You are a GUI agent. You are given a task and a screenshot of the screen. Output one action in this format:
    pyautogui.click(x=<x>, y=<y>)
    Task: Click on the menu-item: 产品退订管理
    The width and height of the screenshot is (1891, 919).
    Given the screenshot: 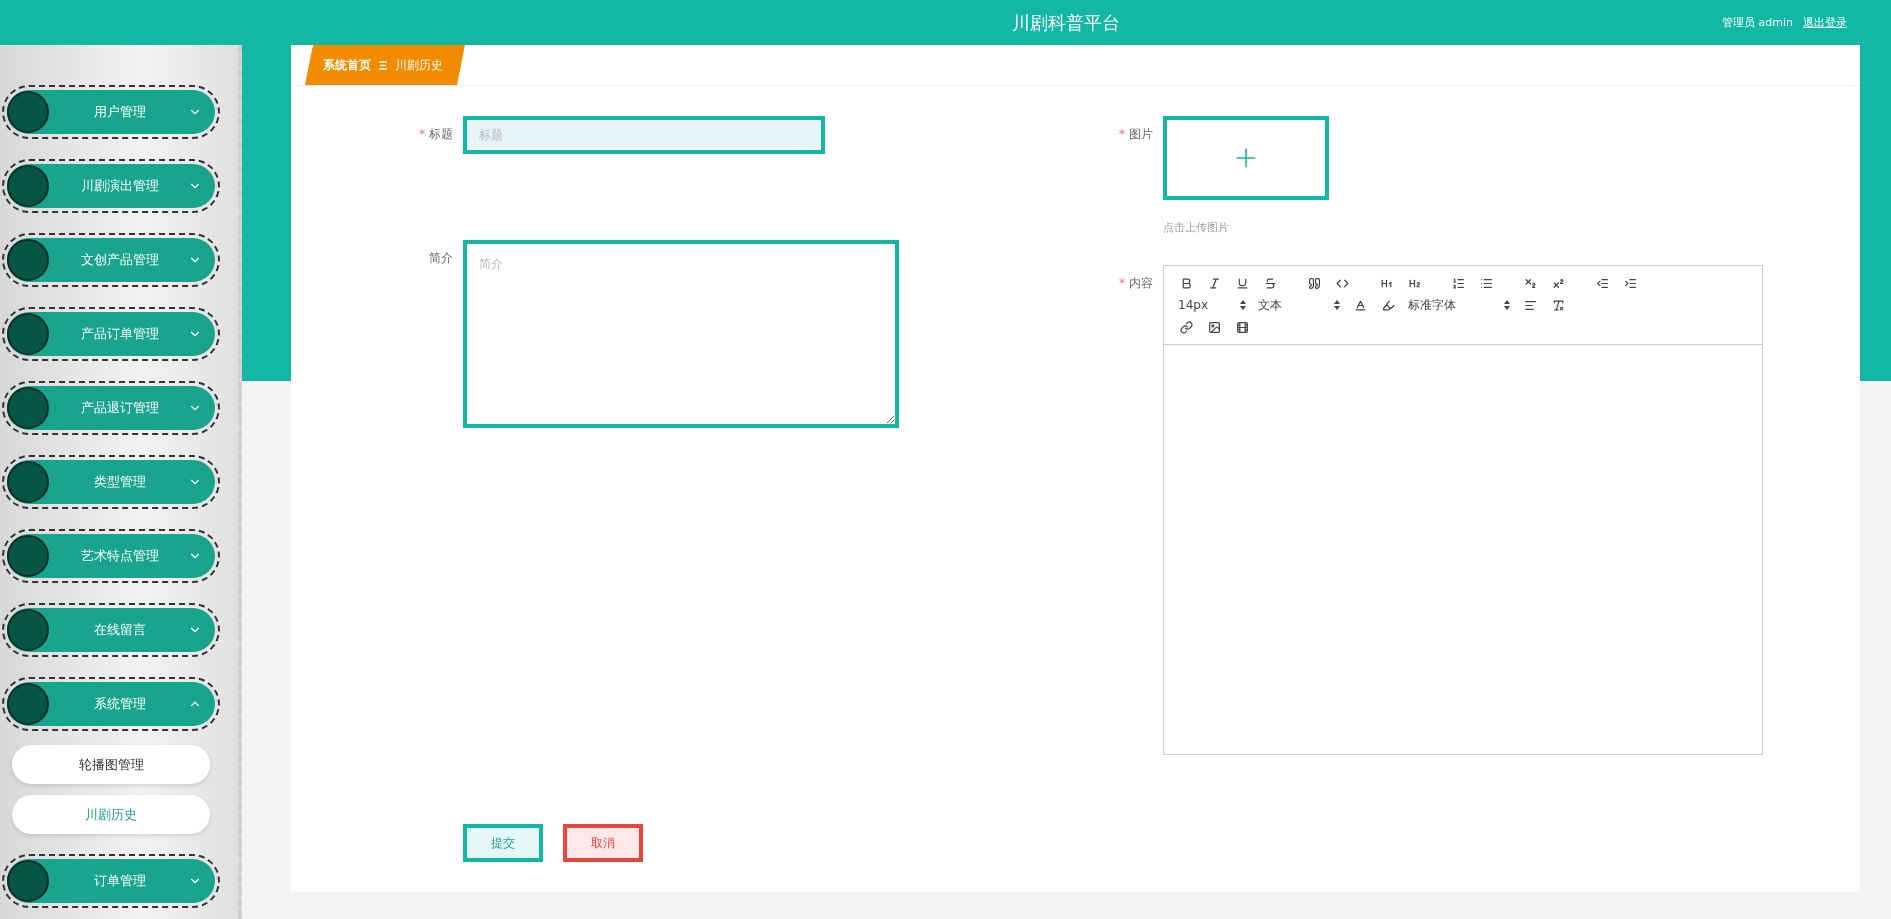 What is the action you would take?
    pyautogui.click(x=111, y=408)
    